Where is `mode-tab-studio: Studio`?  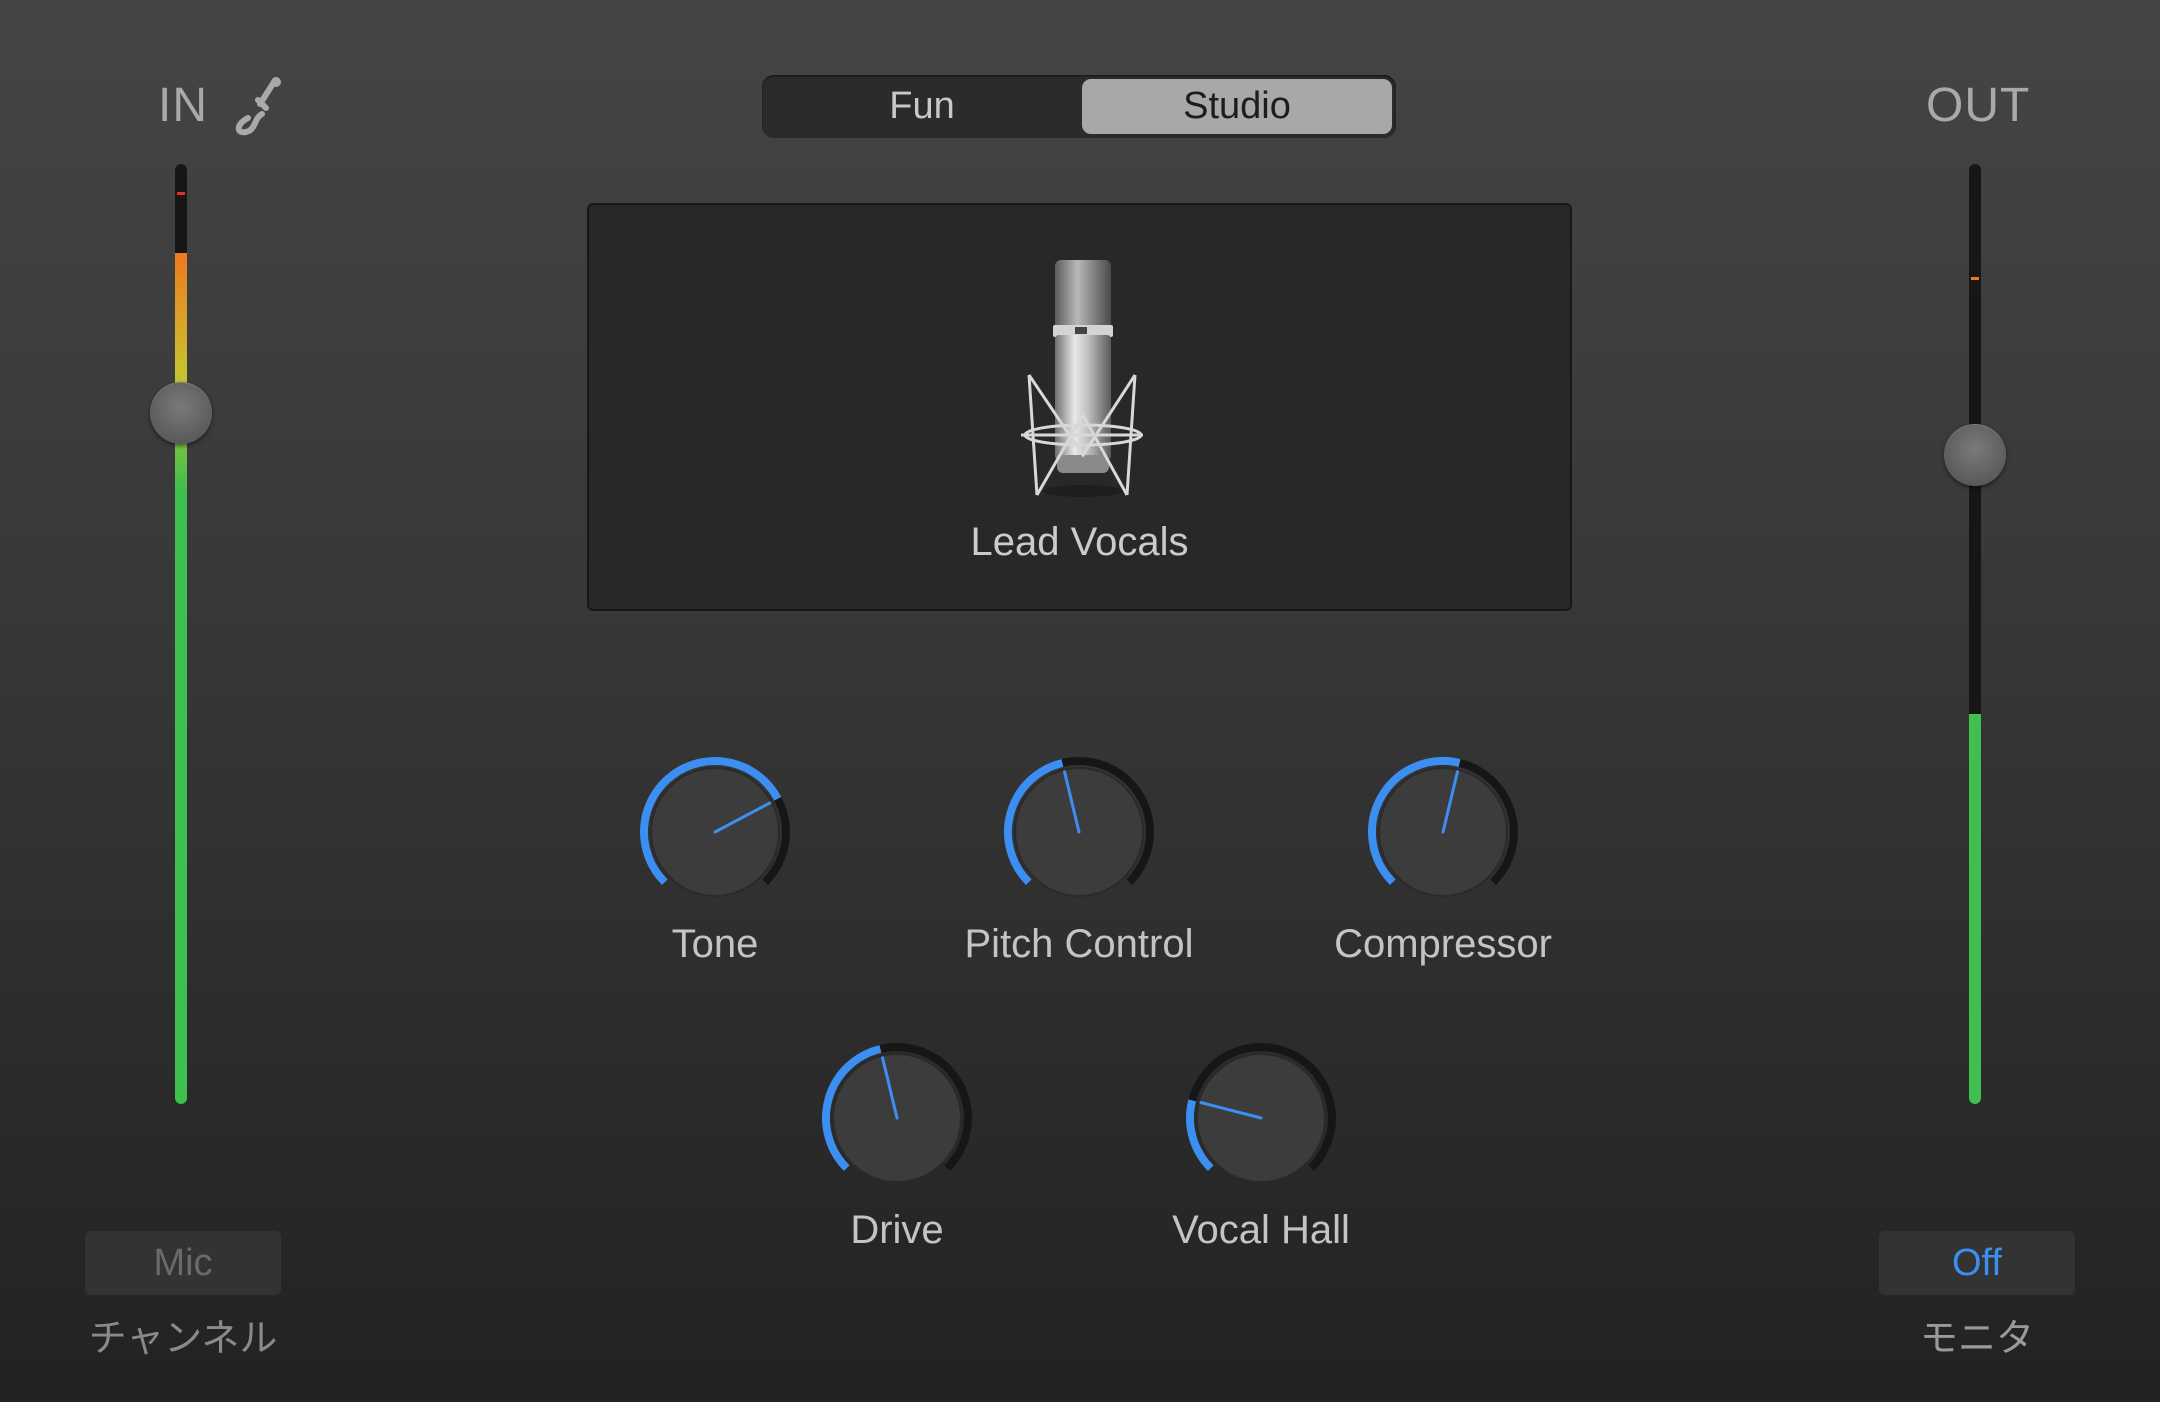 mode-tab-studio: Studio is located at coordinates (1237, 106).